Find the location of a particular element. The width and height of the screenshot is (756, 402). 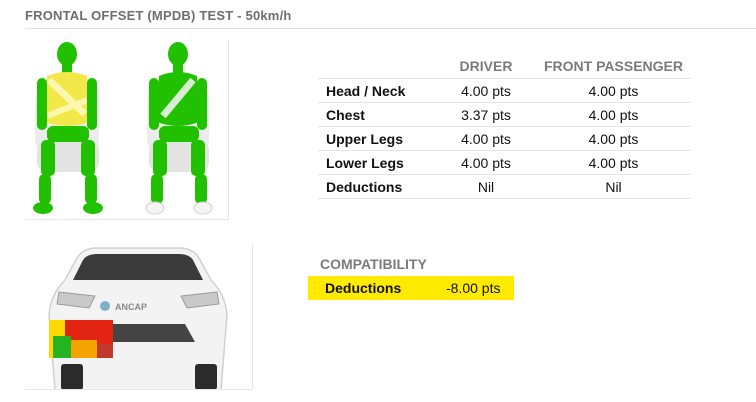

compatibility-value: -8.00 pts is located at coordinates (473, 288).